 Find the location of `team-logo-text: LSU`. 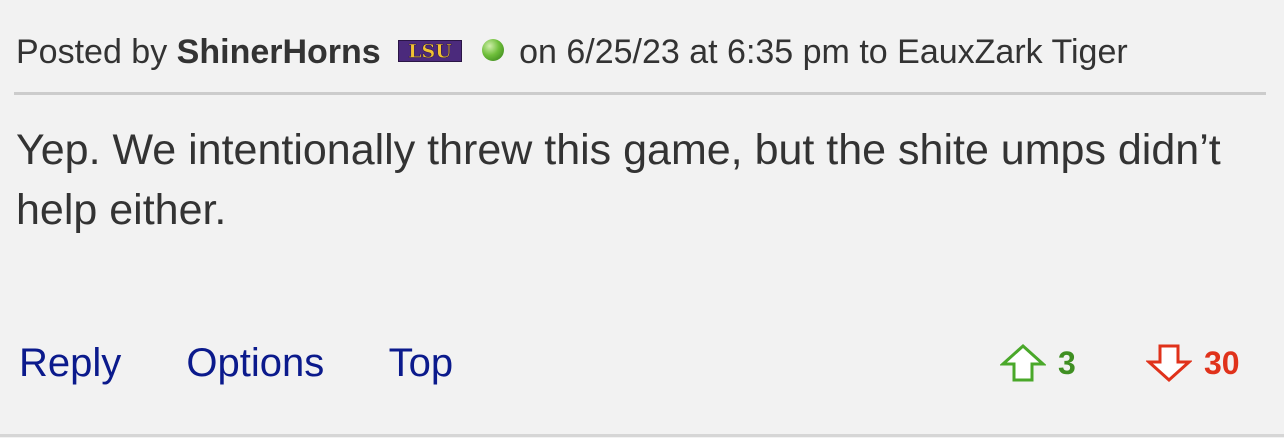

team-logo-text: LSU is located at coordinates (430, 52).